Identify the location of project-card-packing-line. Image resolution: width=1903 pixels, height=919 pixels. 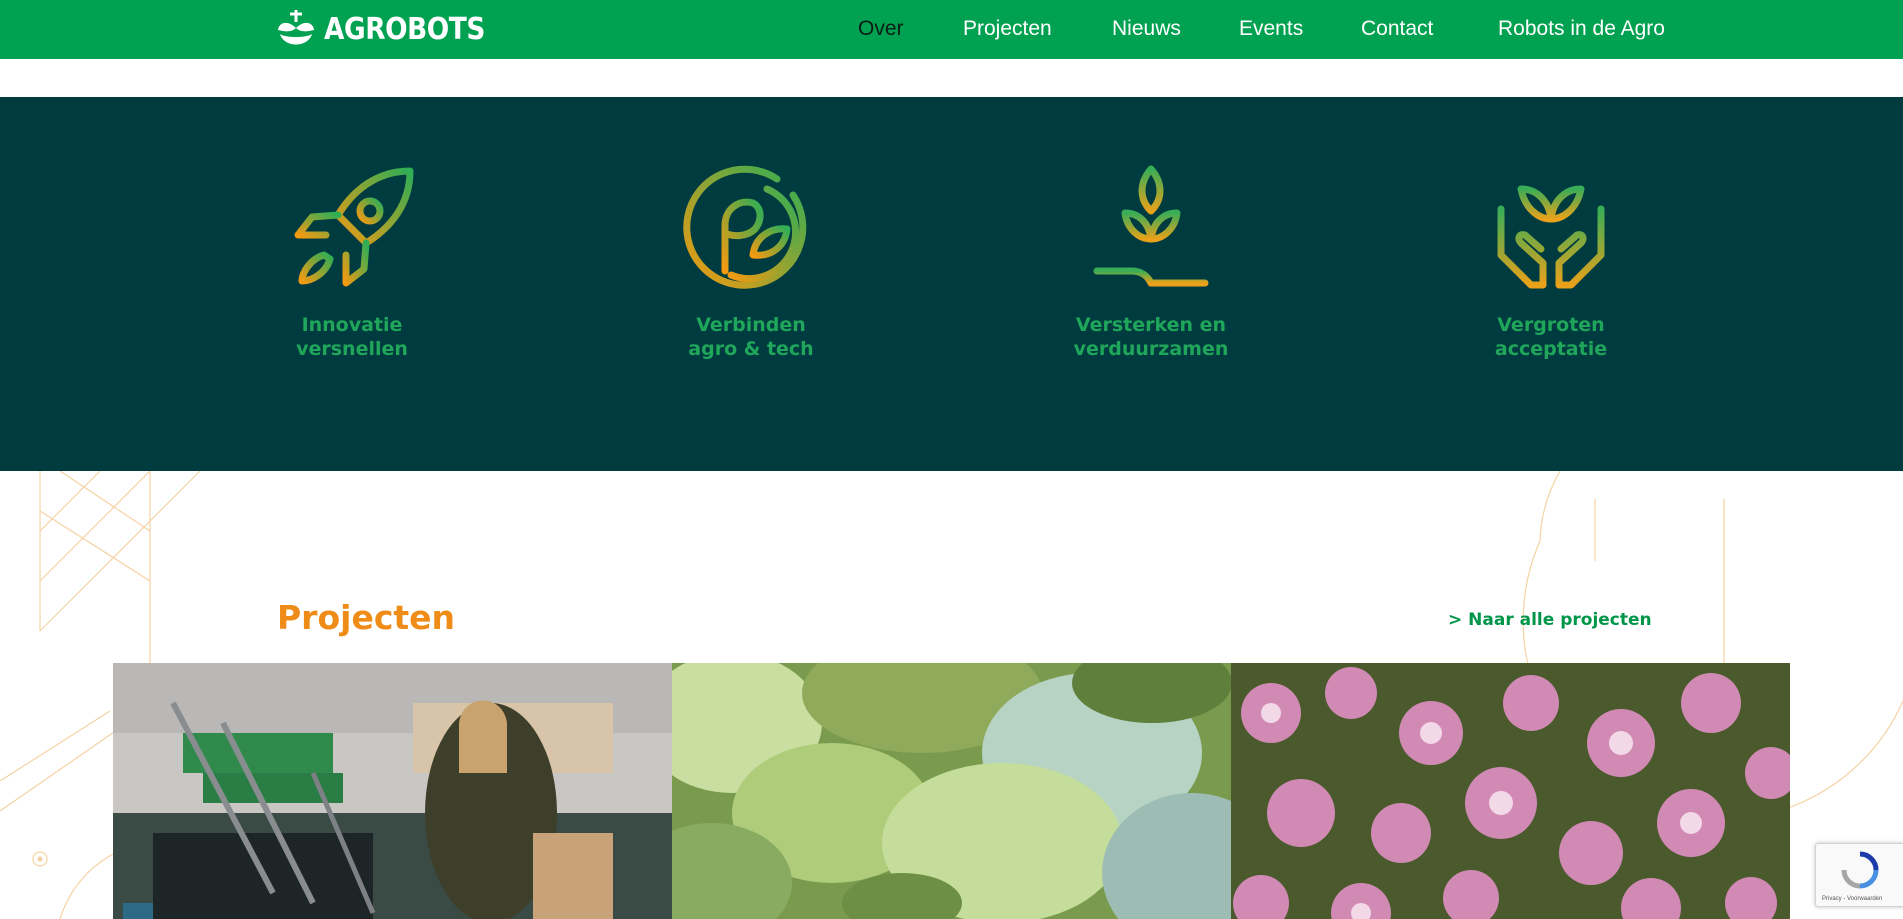
(392, 791).